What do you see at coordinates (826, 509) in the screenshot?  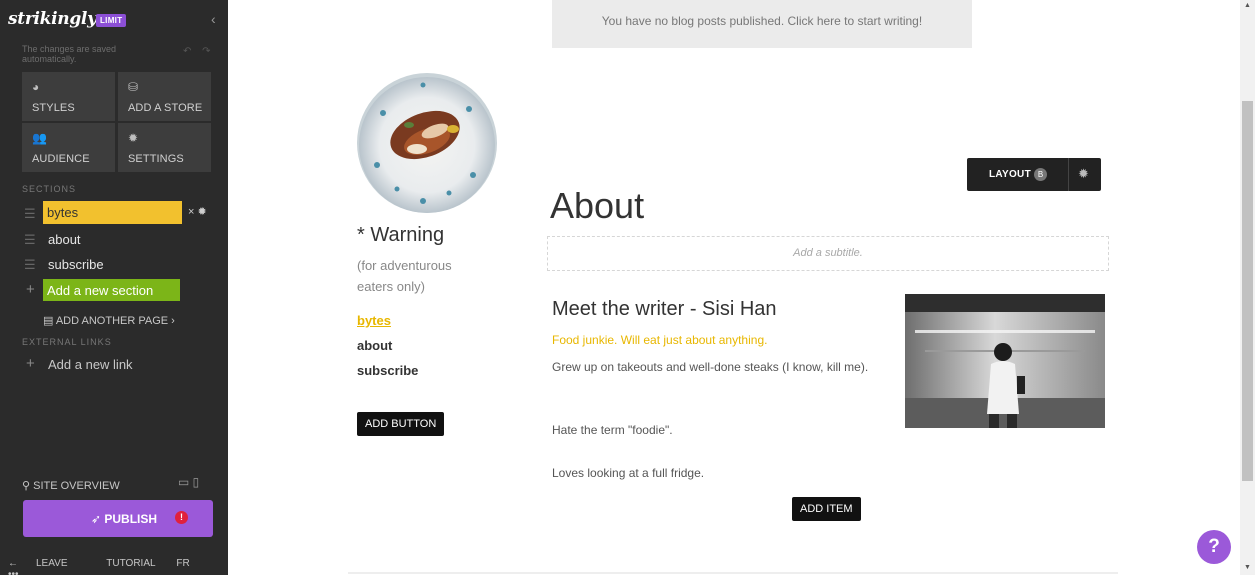 I see `add-item-button: ADD ITEM` at bounding box center [826, 509].